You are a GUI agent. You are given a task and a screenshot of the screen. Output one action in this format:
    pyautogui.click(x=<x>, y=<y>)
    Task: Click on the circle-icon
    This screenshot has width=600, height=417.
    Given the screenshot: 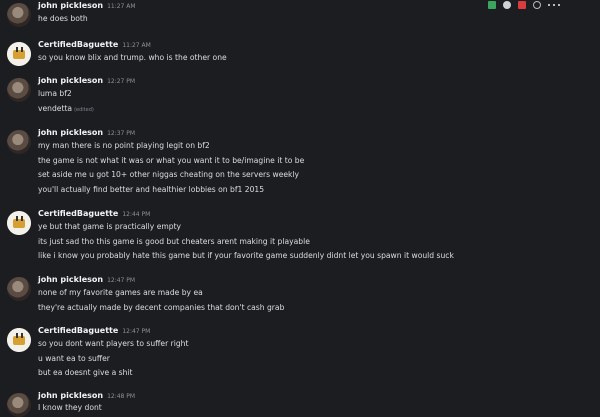 What is the action you would take?
    pyautogui.click(x=537, y=4)
    